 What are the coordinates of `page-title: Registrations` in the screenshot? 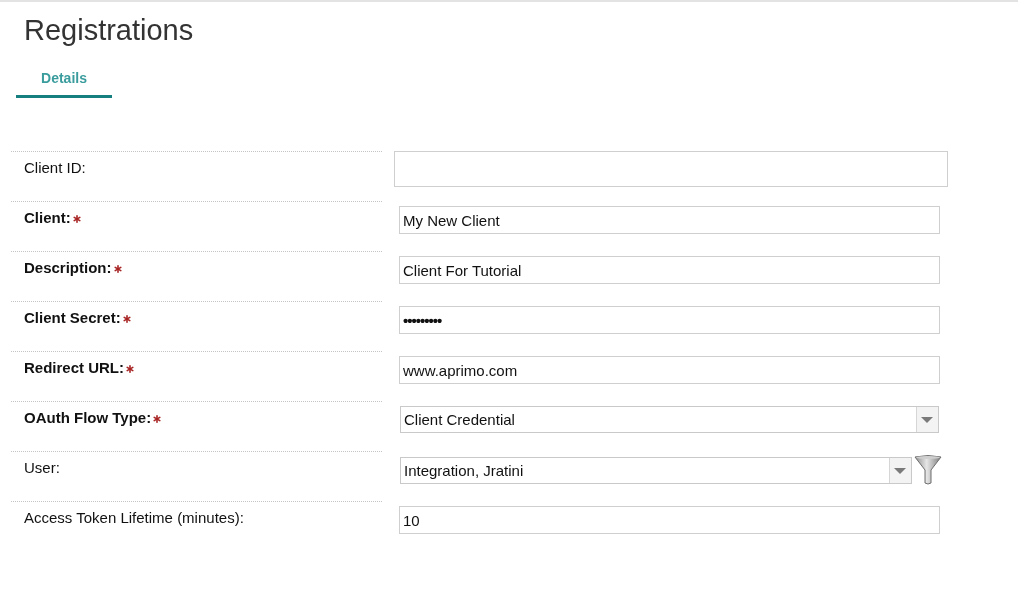 It's located at (109, 30).